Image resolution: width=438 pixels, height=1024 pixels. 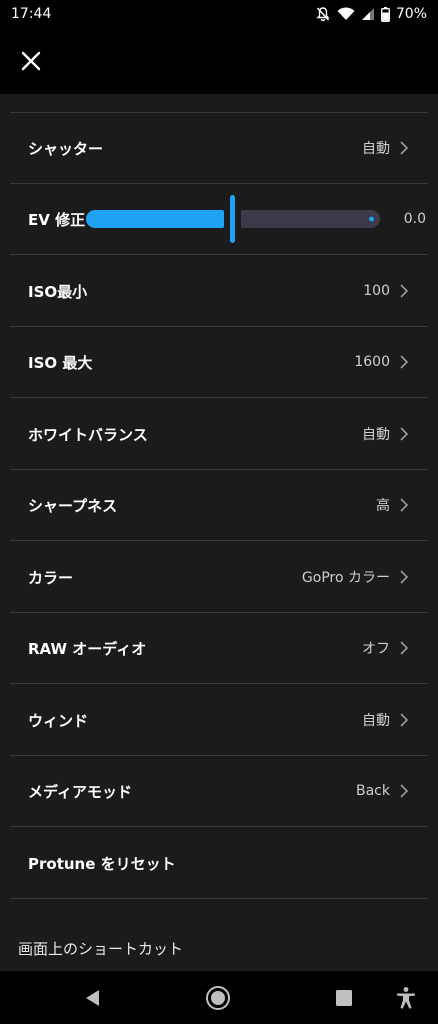 I want to click on nav-recents-button, so click(x=344, y=998).